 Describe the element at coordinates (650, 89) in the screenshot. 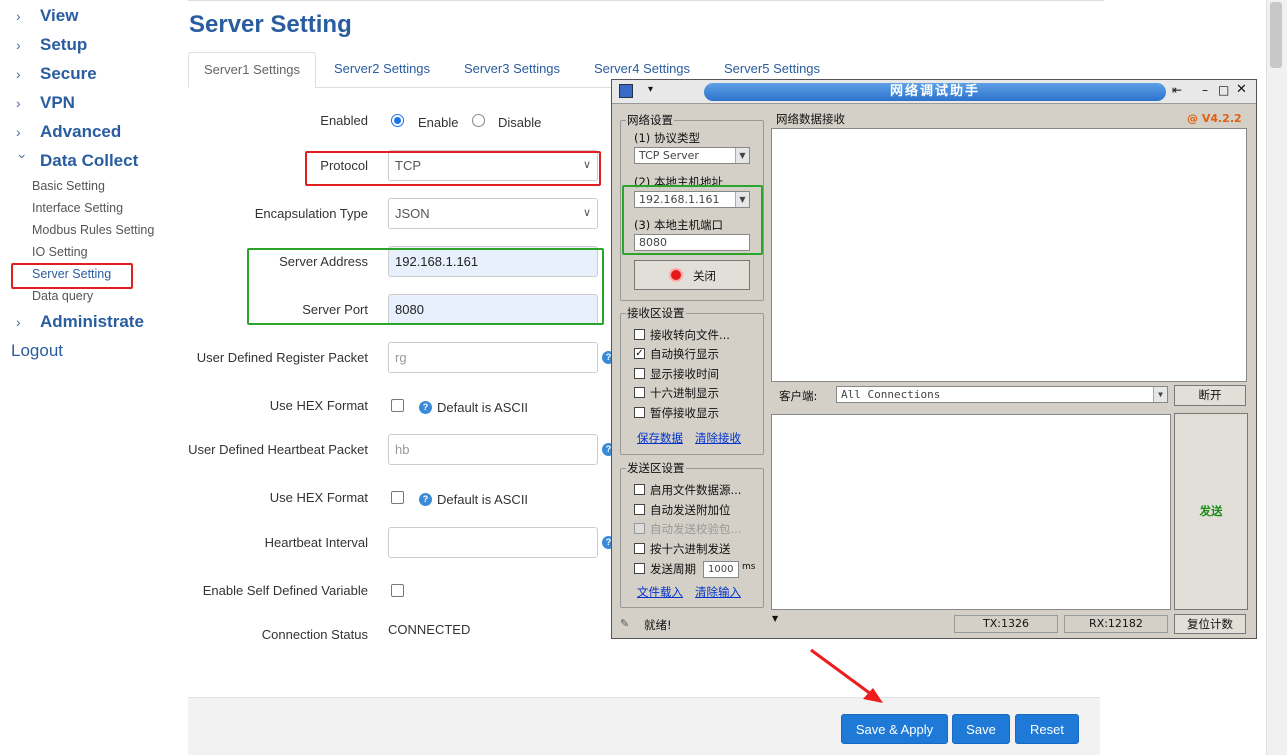

I see `menu-dropdown-icon: ▾` at that location.